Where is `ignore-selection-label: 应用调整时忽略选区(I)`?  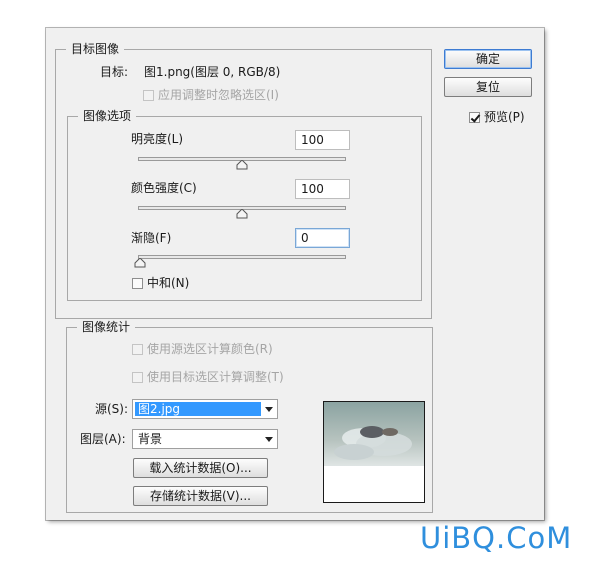
ignore-selection-label: 应用调整时忽略选区(I) is located at coordinates (218, 95).